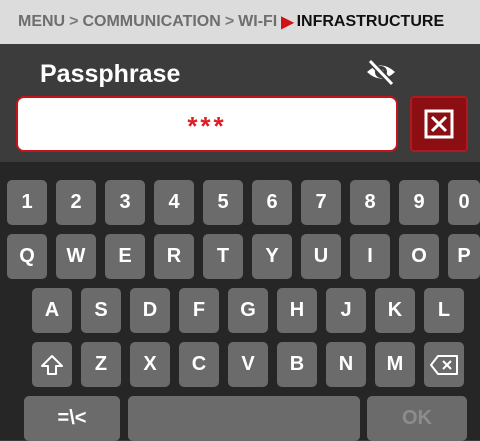 The image size is (480, 441). Describe the element at coordinates (287, 22) in the screenshot. I see `breadcrumb-active-arrow: ▶` at that location.